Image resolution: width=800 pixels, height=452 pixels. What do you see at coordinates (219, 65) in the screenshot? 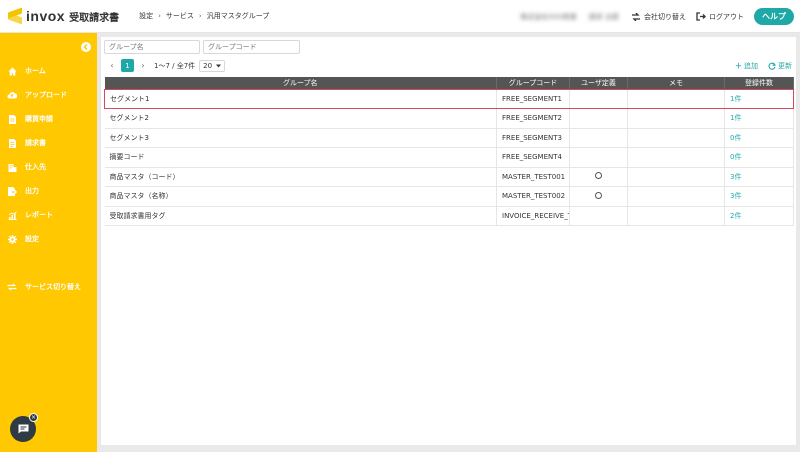
I see `caret-down-icon` at bounding box center [219, 65].